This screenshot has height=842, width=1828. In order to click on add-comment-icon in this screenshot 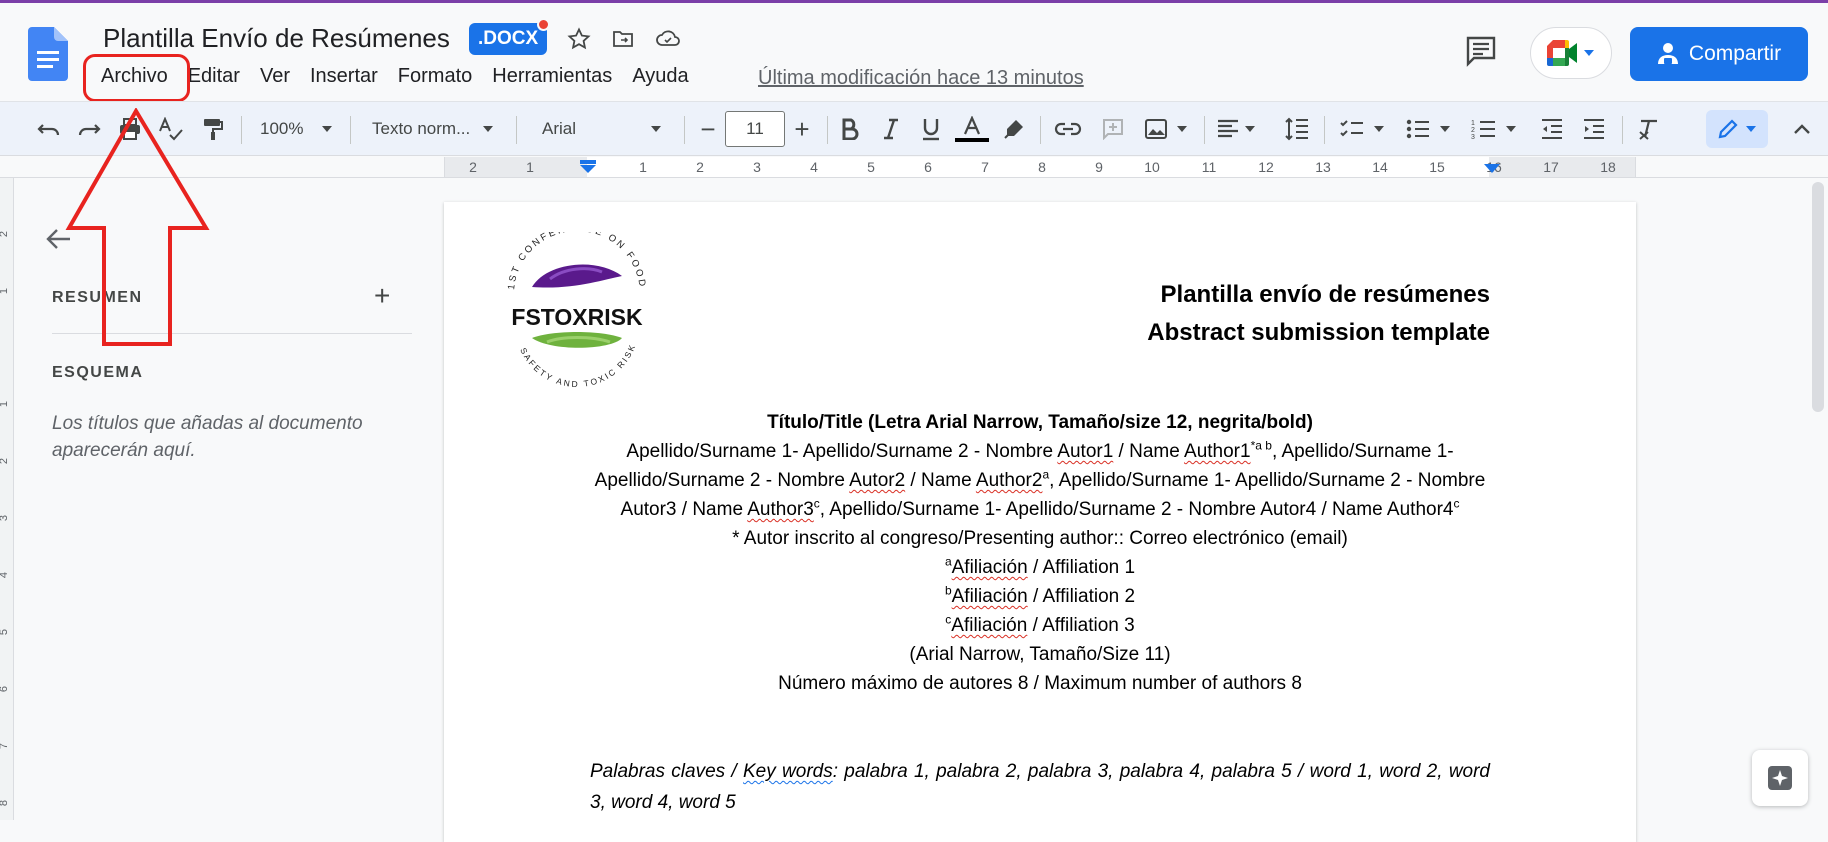, I will do `click(1113, 129)`.